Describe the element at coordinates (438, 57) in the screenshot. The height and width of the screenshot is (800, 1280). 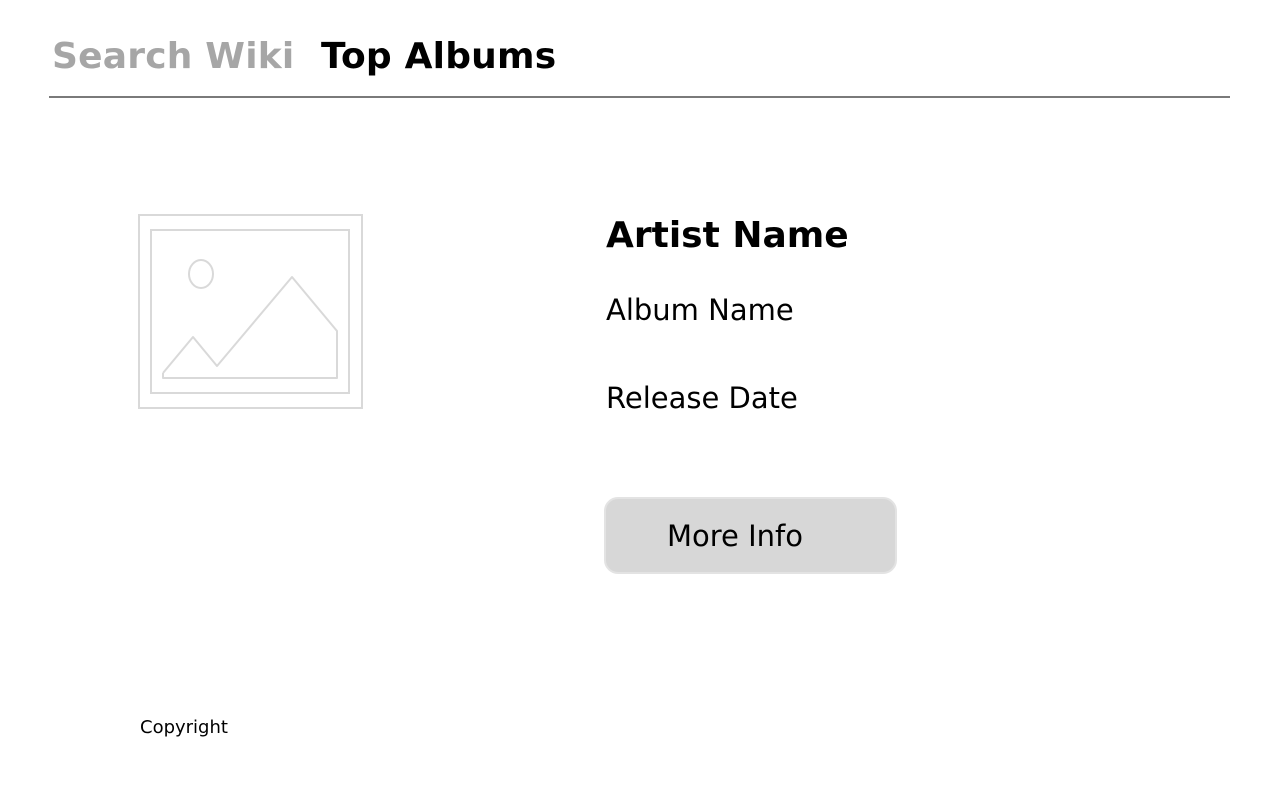
I see `tab-top-albums: Top Albums` at that location.